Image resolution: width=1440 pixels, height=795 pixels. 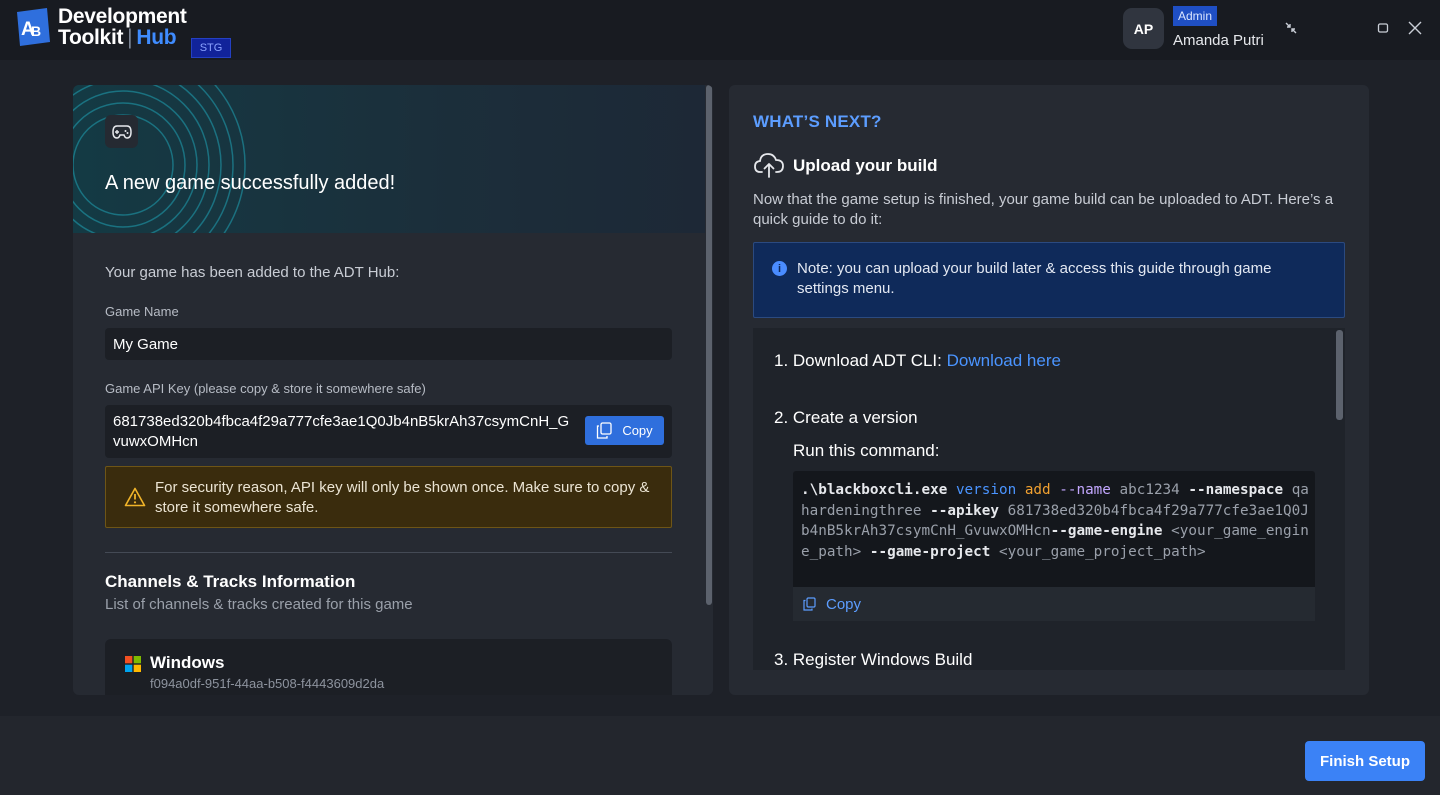 I want to click on left-scrollbar, so click(x=709, y=345).